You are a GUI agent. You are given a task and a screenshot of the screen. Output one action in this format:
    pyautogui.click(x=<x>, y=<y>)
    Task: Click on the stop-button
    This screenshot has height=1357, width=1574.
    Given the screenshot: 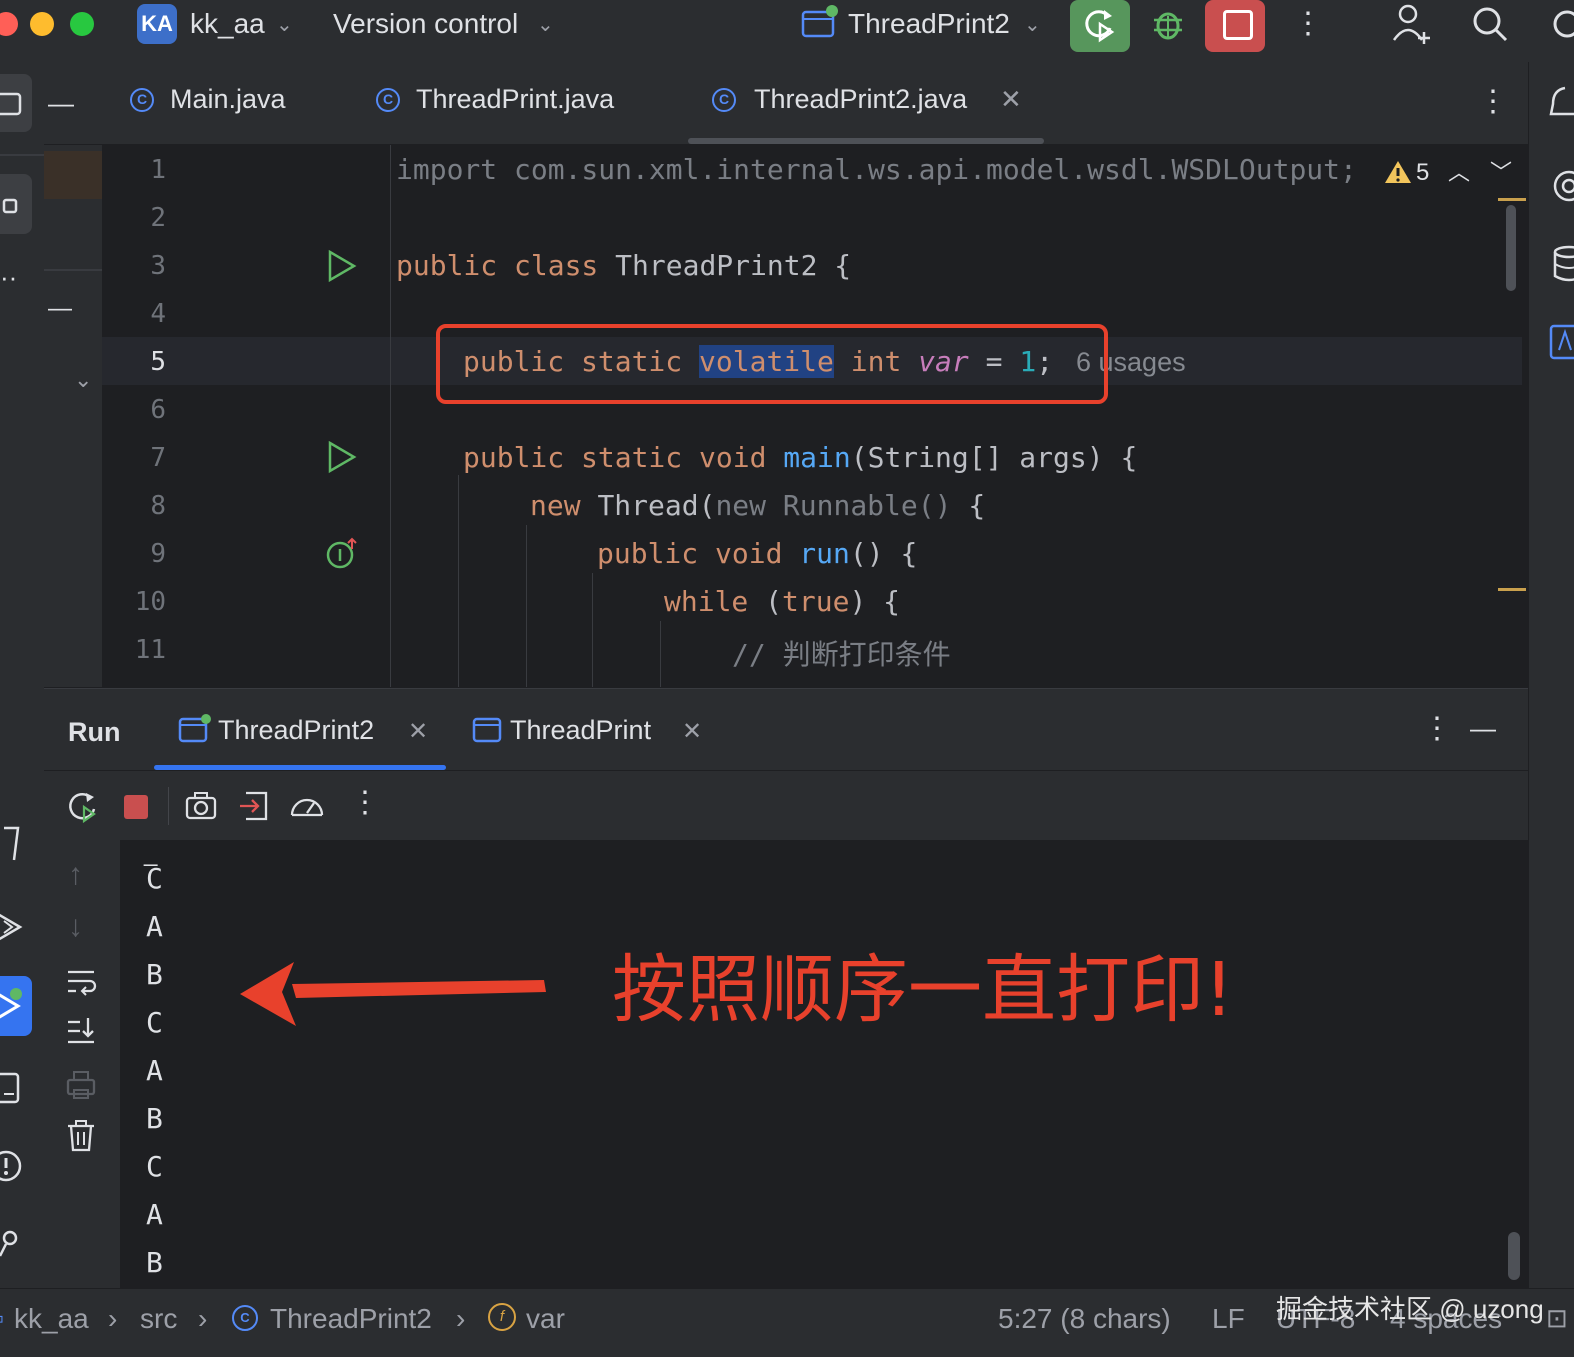 What is the action you would take?
    pyautogui.click(x=1235, y=26)
    